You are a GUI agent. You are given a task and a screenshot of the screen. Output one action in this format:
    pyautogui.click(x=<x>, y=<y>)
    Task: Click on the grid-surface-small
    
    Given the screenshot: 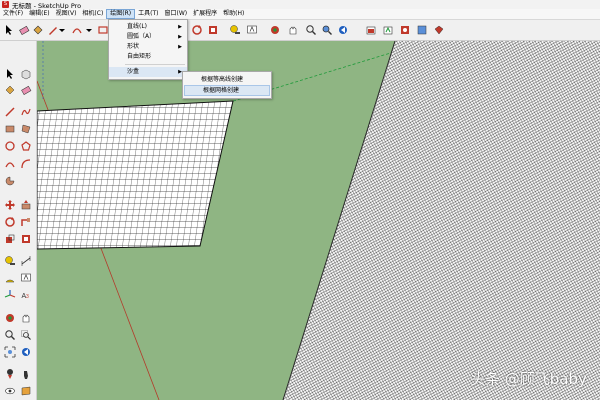 What is the action you would take?
    pyautogui.click(x=135, y=175)
    